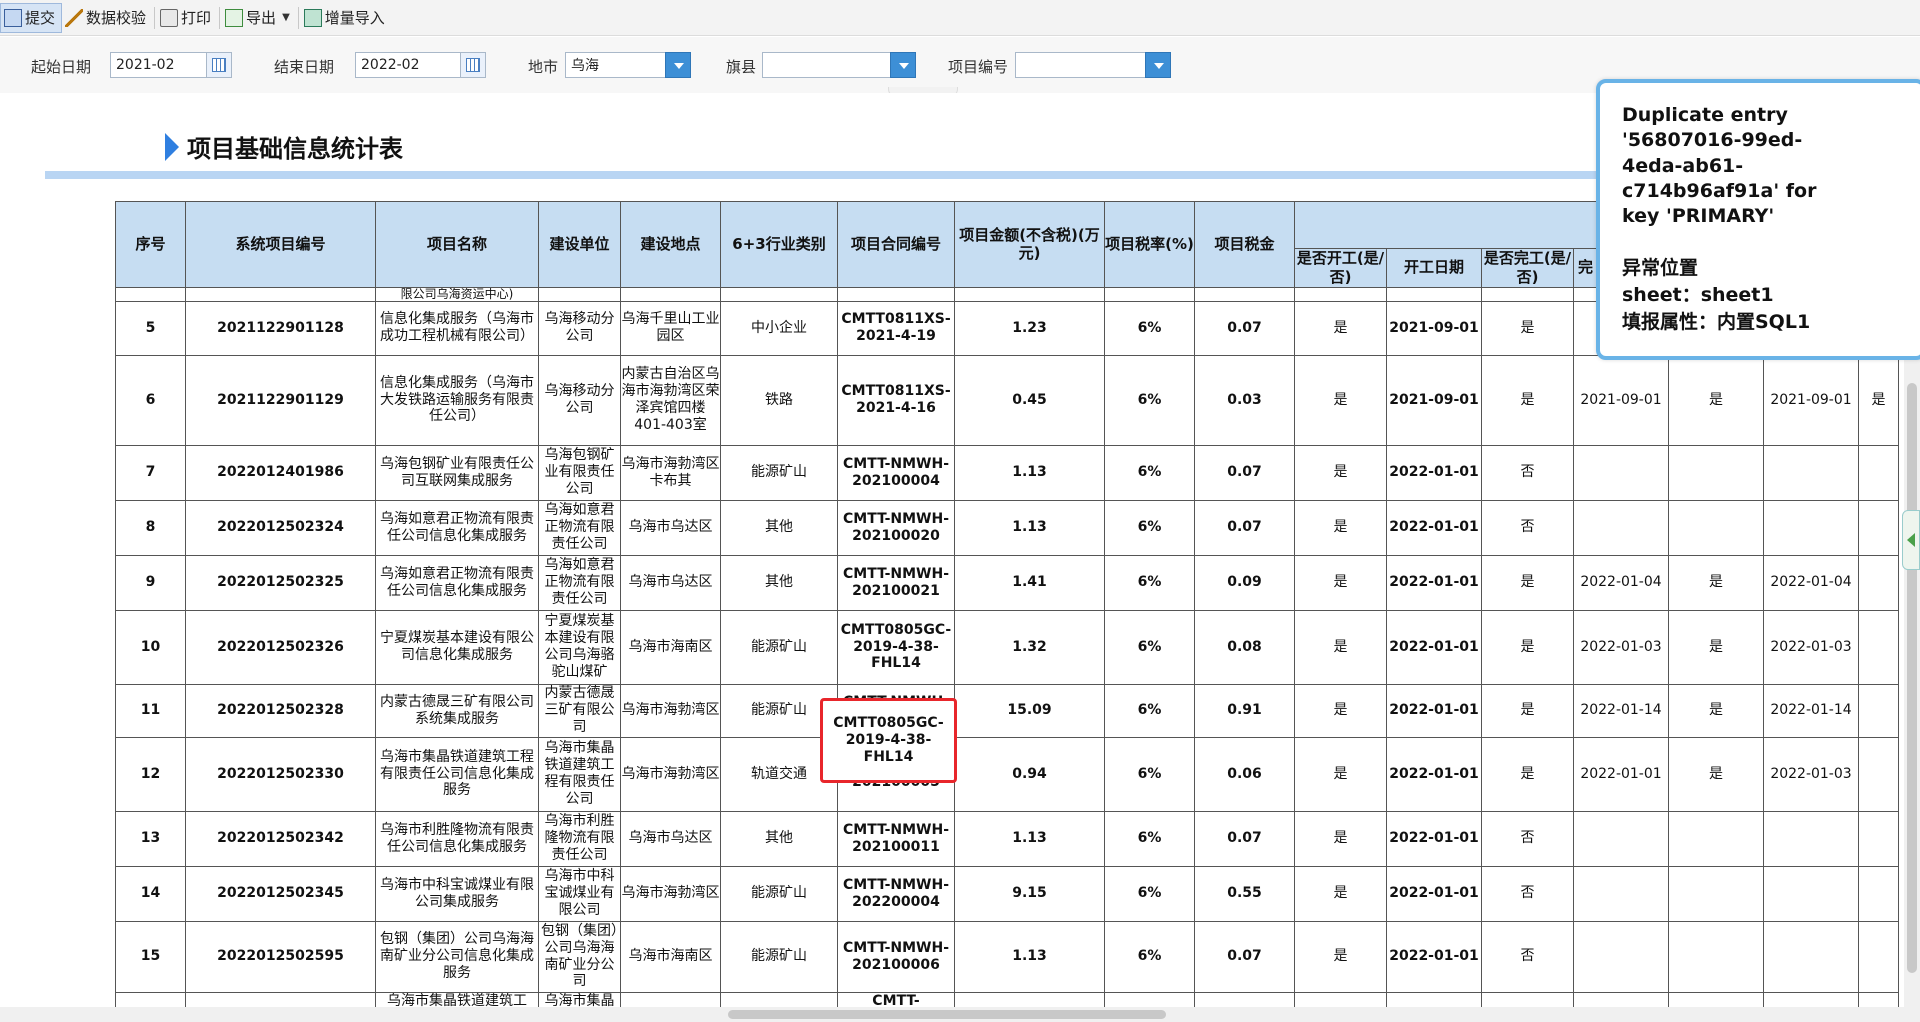  What do you see at coordinates (150, 328) in the screenshot?
I see `cell-seq: 5` at bounding box center [150, 328].